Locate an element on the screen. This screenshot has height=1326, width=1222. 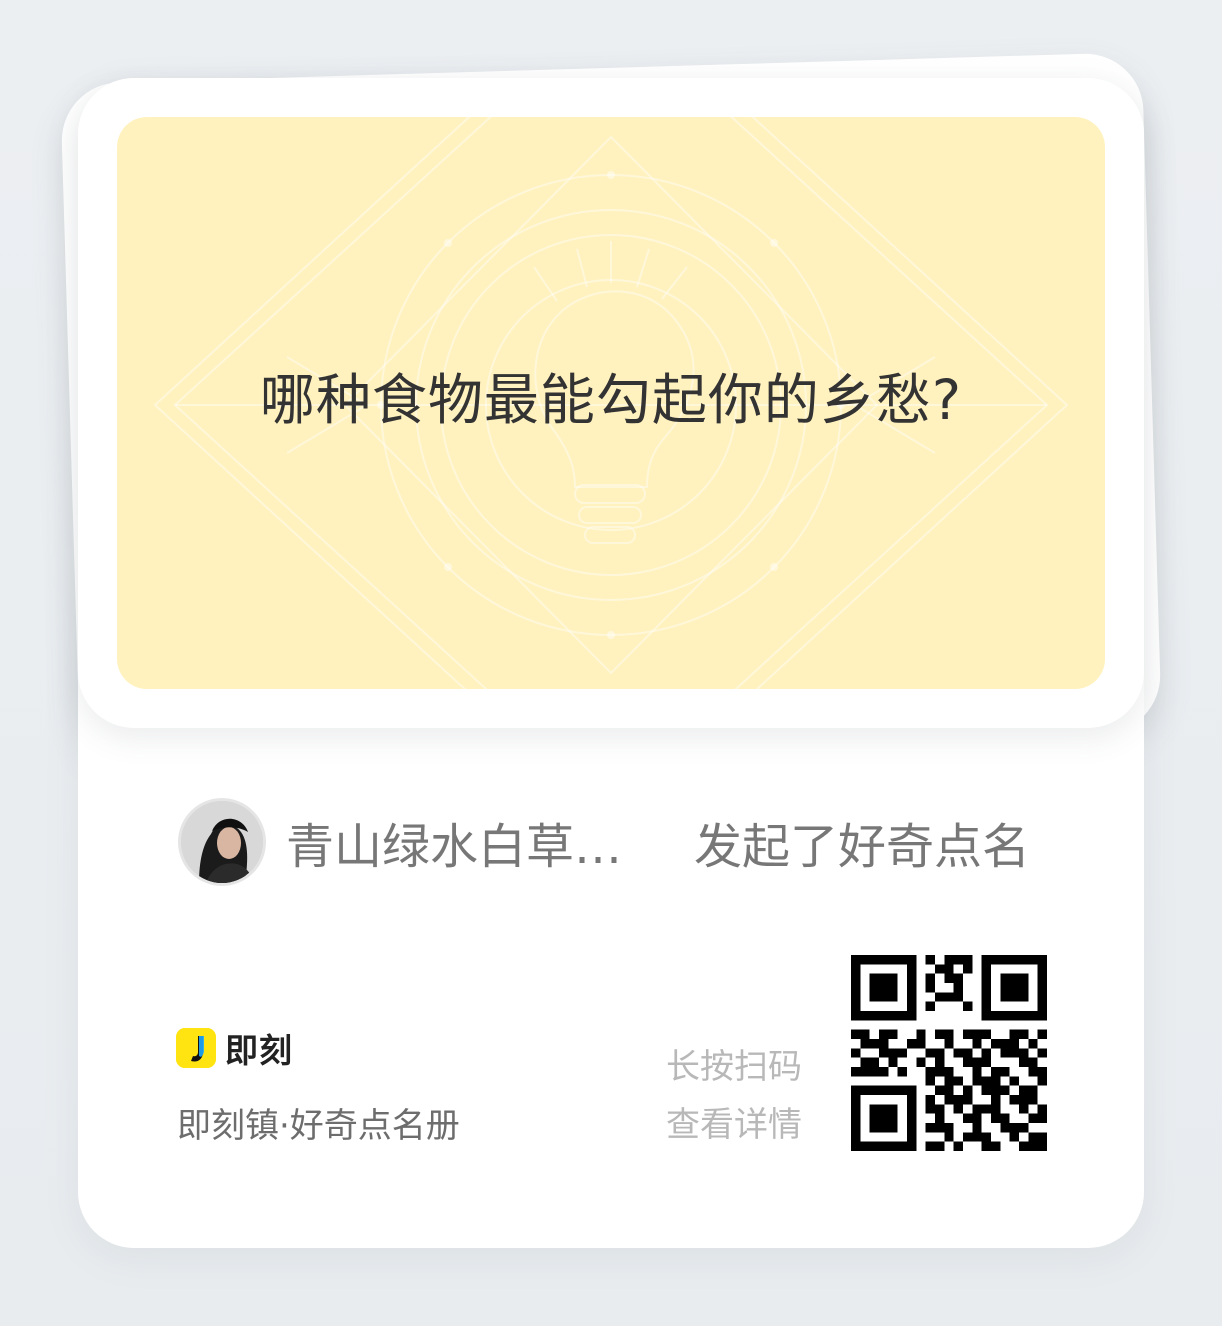
avatar is located at coordinates (222, 842).